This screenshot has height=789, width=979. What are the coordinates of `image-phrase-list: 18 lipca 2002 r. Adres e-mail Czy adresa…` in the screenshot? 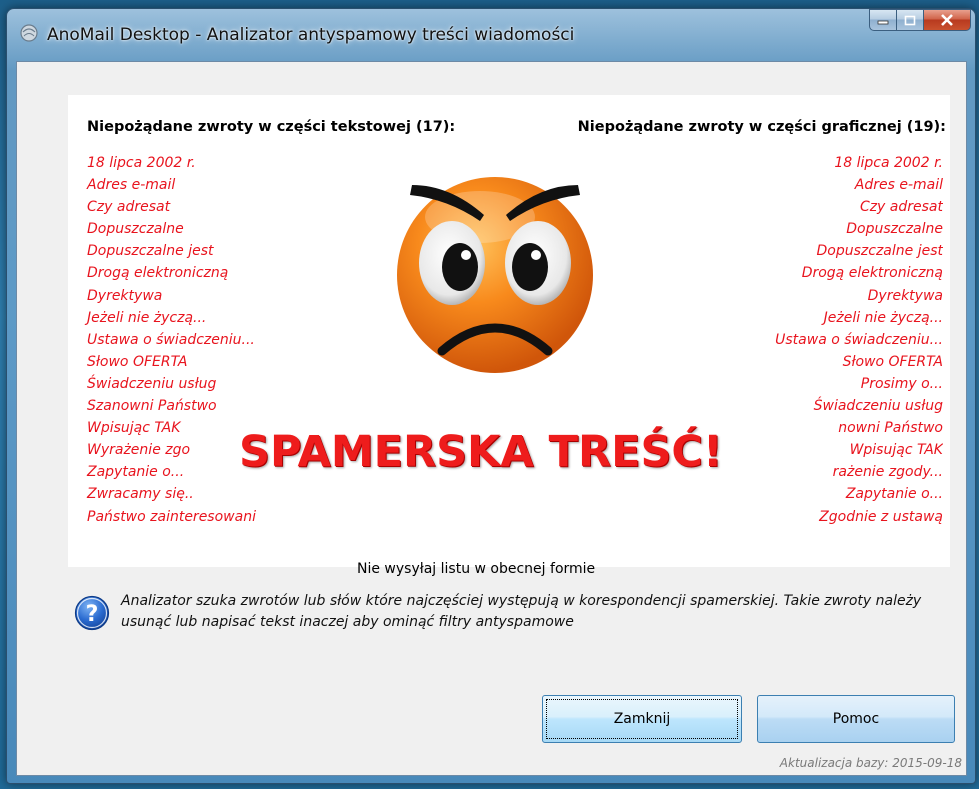 It's located at (859, 340).